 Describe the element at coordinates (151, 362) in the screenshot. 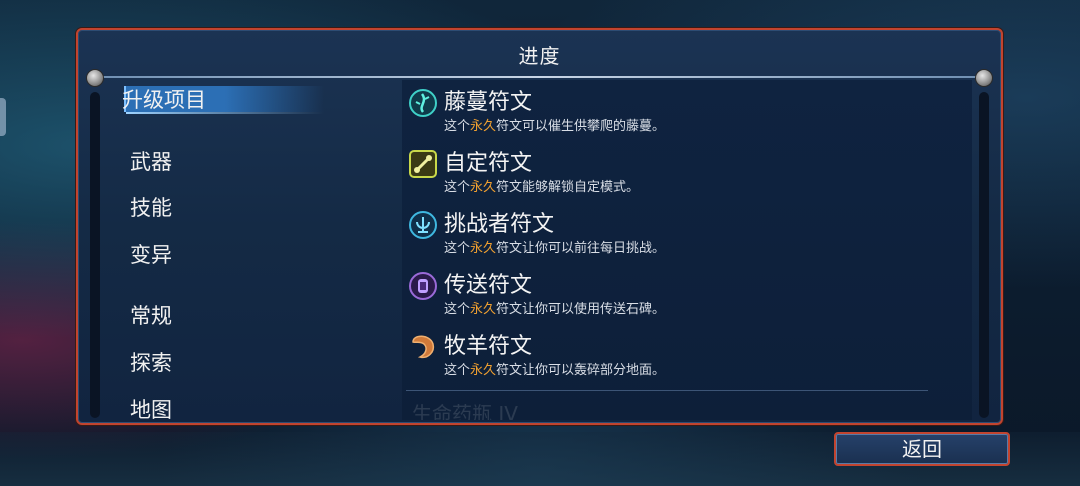

I see `category-exploration: 探索` at that location.